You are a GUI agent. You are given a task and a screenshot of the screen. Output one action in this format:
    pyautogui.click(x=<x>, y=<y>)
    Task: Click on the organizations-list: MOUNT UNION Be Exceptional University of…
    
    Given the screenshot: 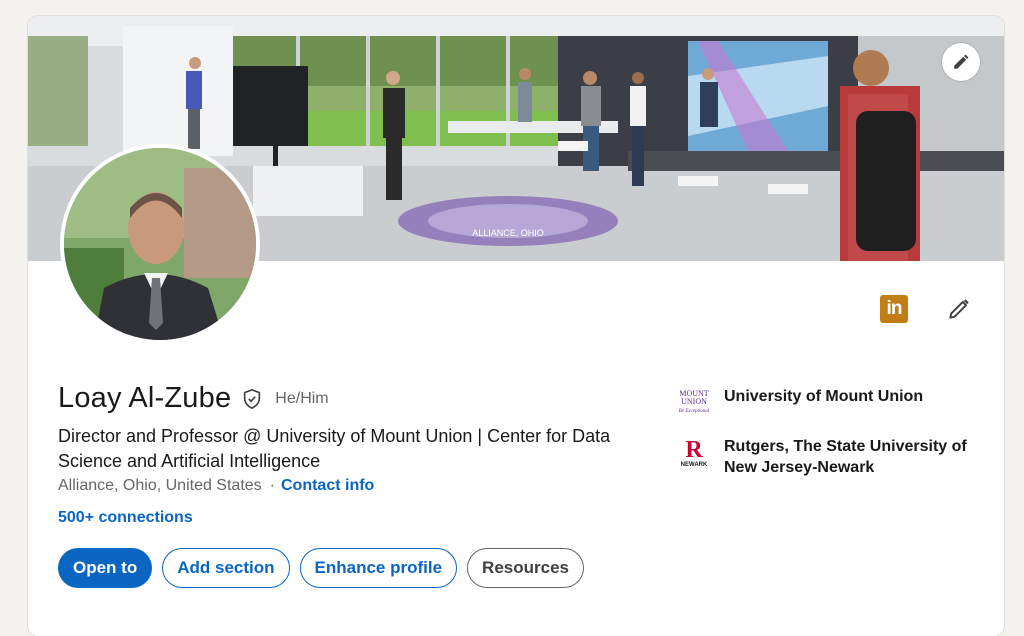 What is the action you would take?
    pyautogui.click(x=829, y=441)
    